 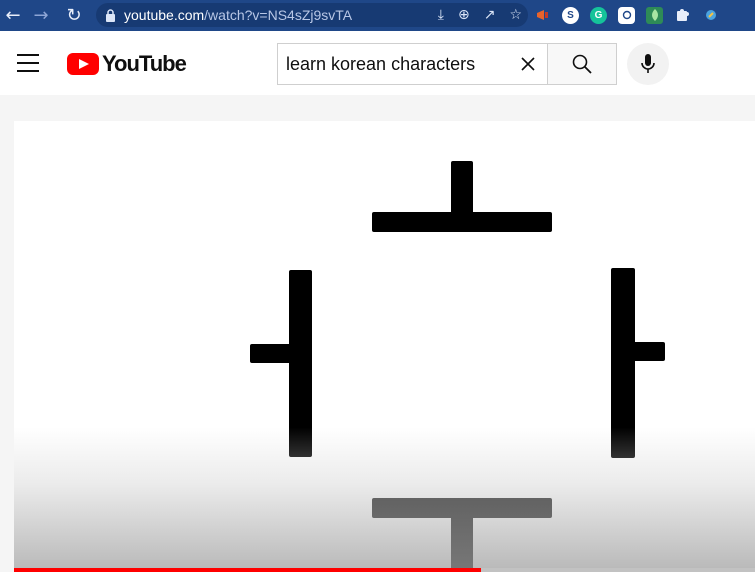 I want to click on s-extension-icon: S, so click(x=570, y=15).